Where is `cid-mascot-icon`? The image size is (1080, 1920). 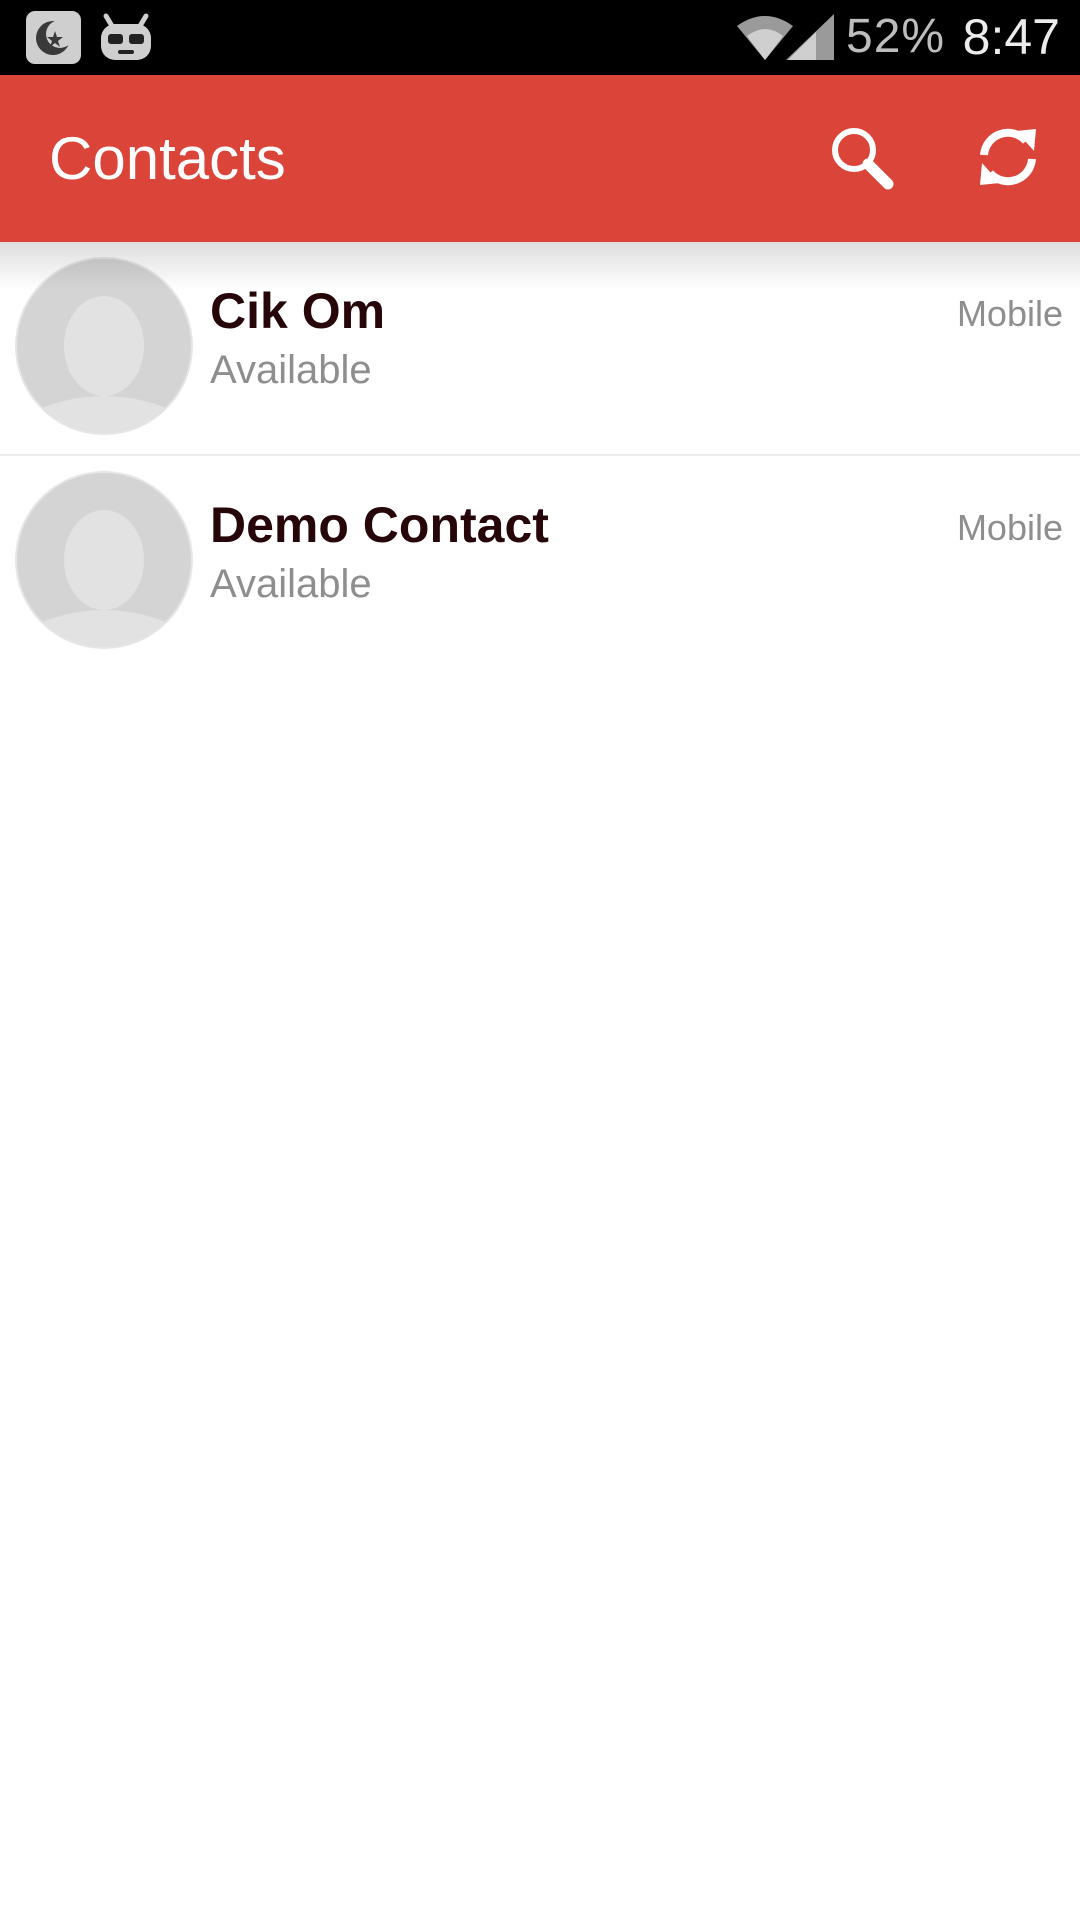
cid-mascot-icon is located at coordinates (126, 37).